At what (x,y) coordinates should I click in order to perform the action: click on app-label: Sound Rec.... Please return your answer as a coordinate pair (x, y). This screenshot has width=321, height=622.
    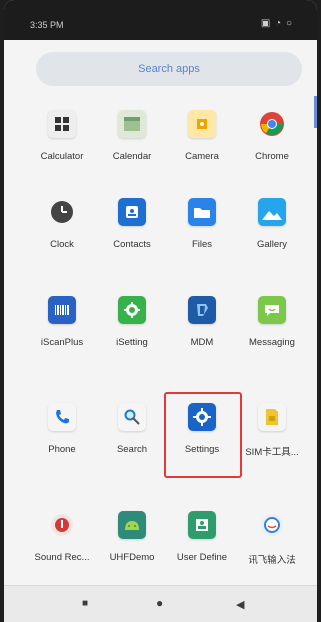
    Looking at the image, I should click on (62, 557).